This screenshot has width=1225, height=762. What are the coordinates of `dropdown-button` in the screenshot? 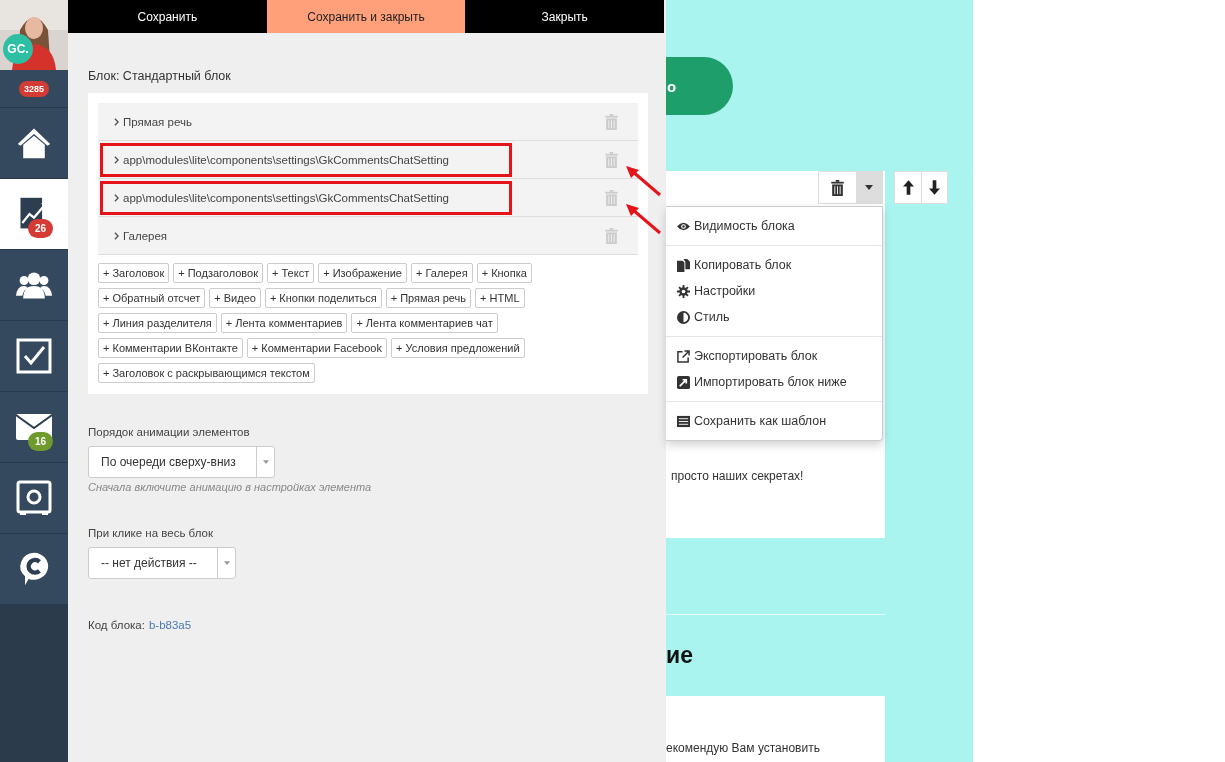 It's located at (869, 187).